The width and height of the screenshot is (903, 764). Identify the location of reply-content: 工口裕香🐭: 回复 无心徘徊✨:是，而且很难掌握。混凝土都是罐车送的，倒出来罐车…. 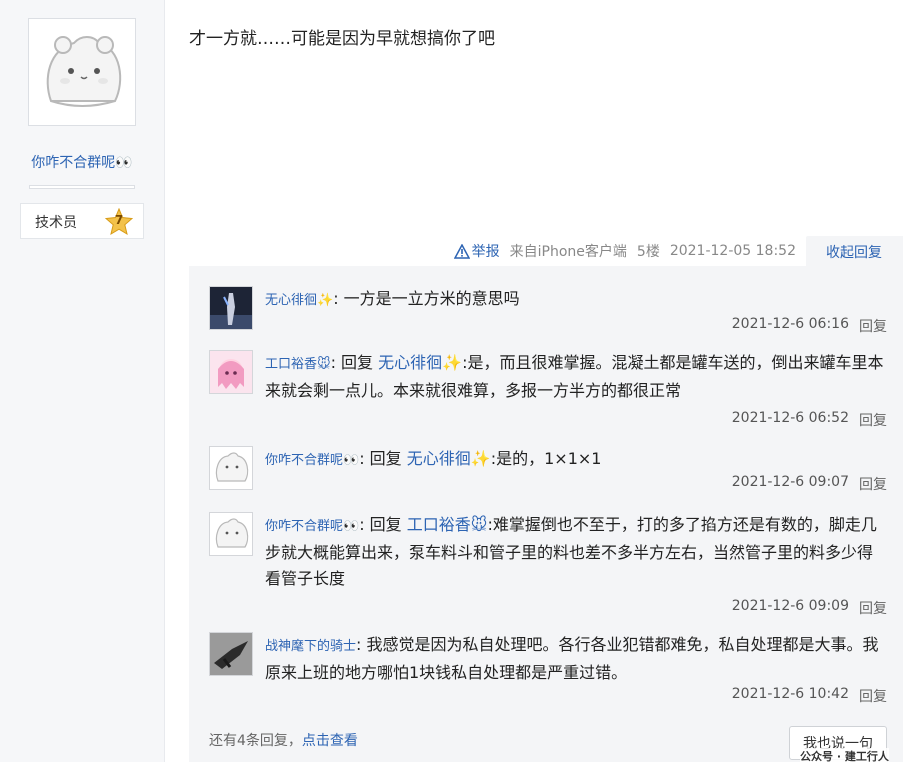
(576, 377).